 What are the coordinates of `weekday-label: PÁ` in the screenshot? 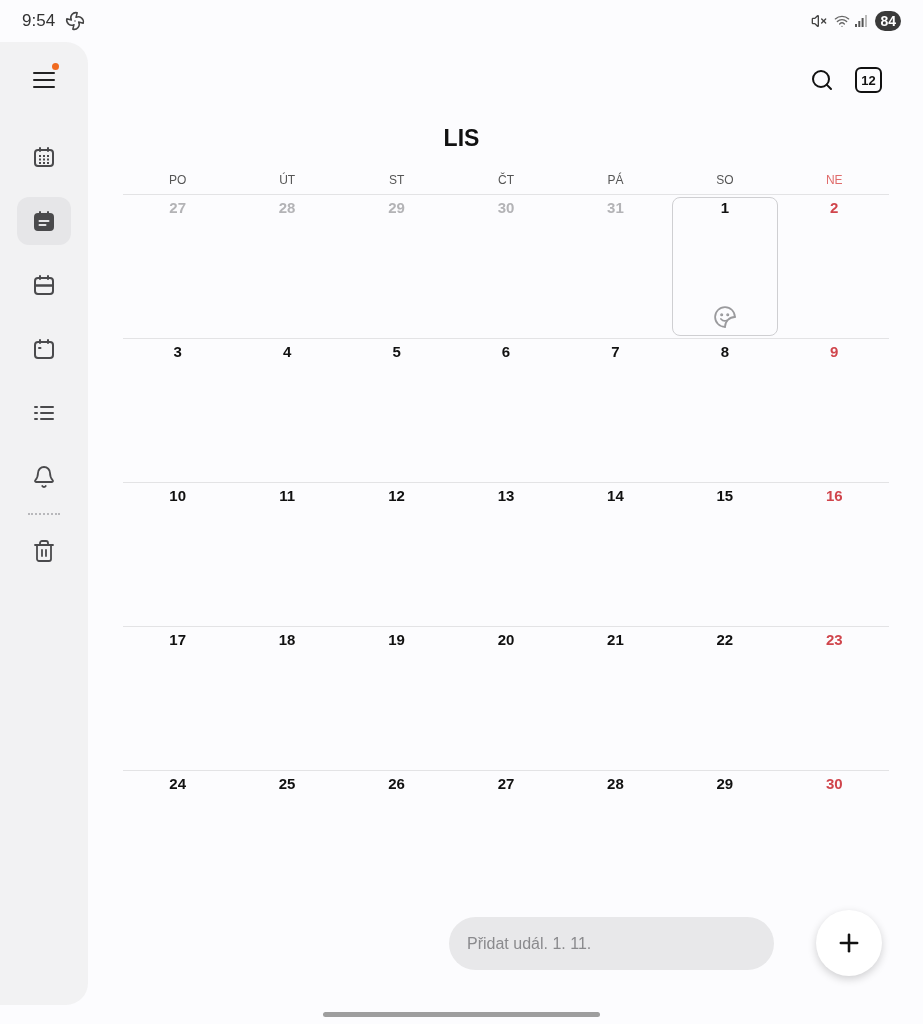 It's located at (615, 180).